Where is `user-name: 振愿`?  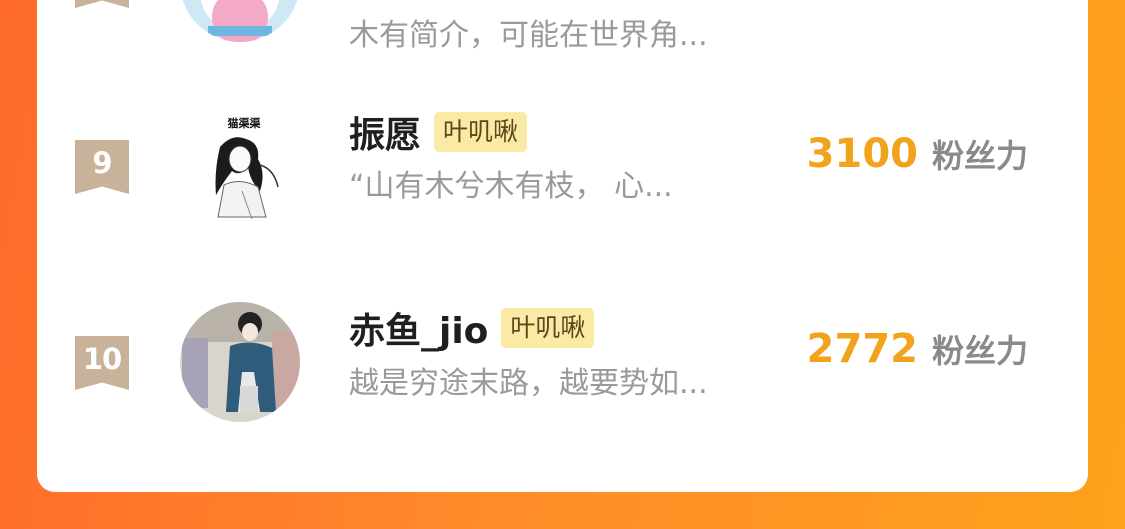 user-name: 振愿 is located at coordinates (385, 132).